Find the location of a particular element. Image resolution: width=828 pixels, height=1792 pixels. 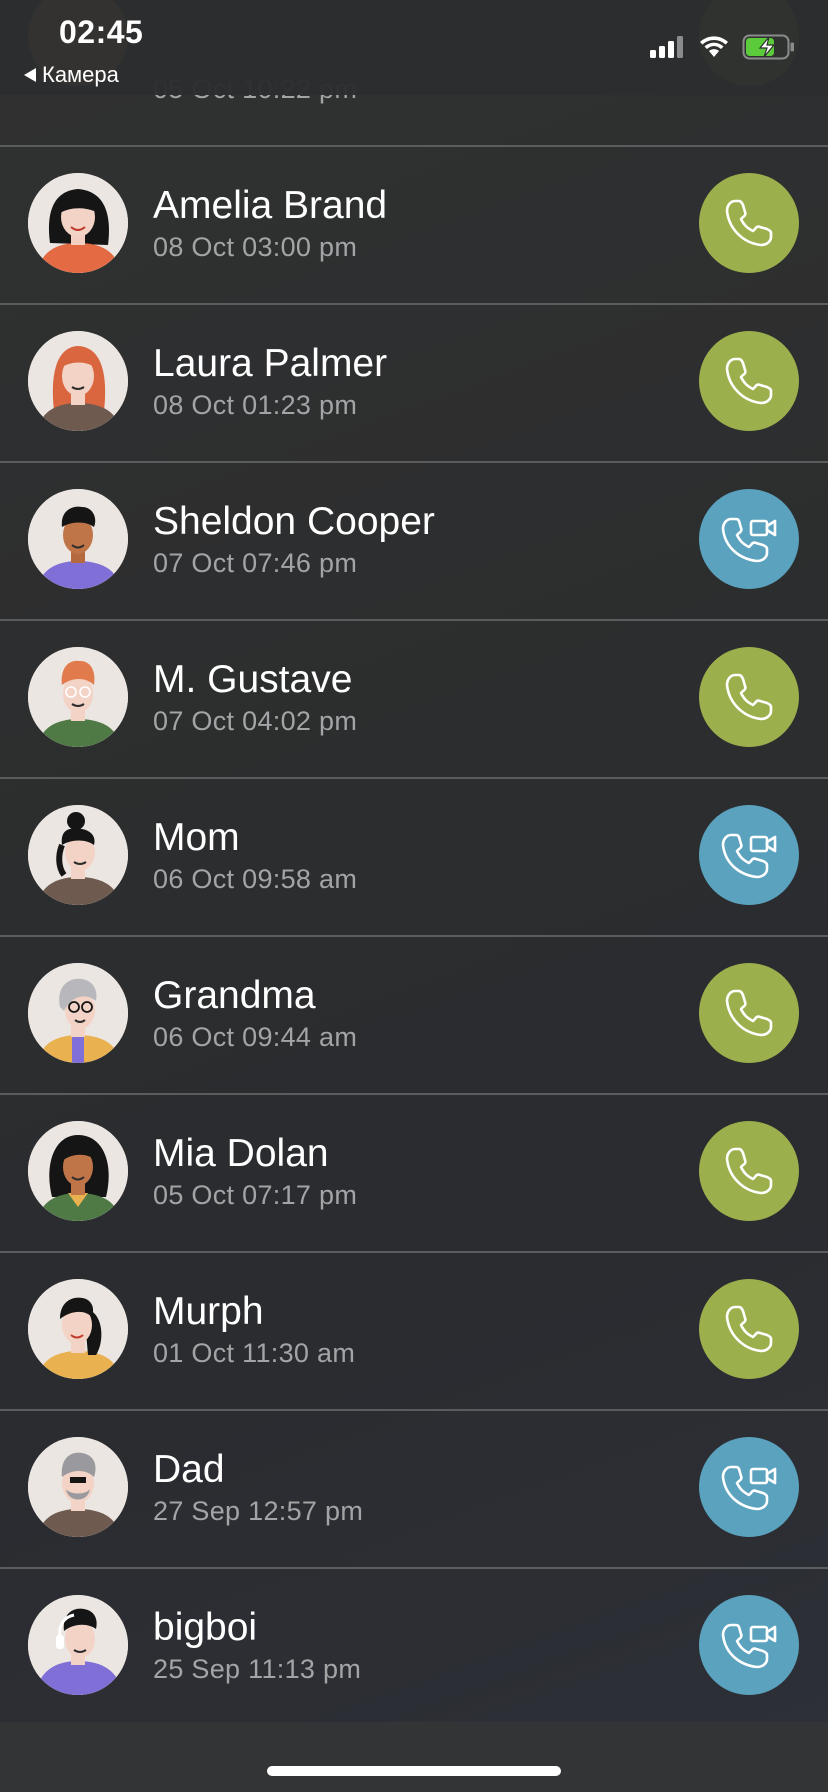

call-row: Laura Palmer 08 Oct 01:23 pm is located at coordinates (414, 383).